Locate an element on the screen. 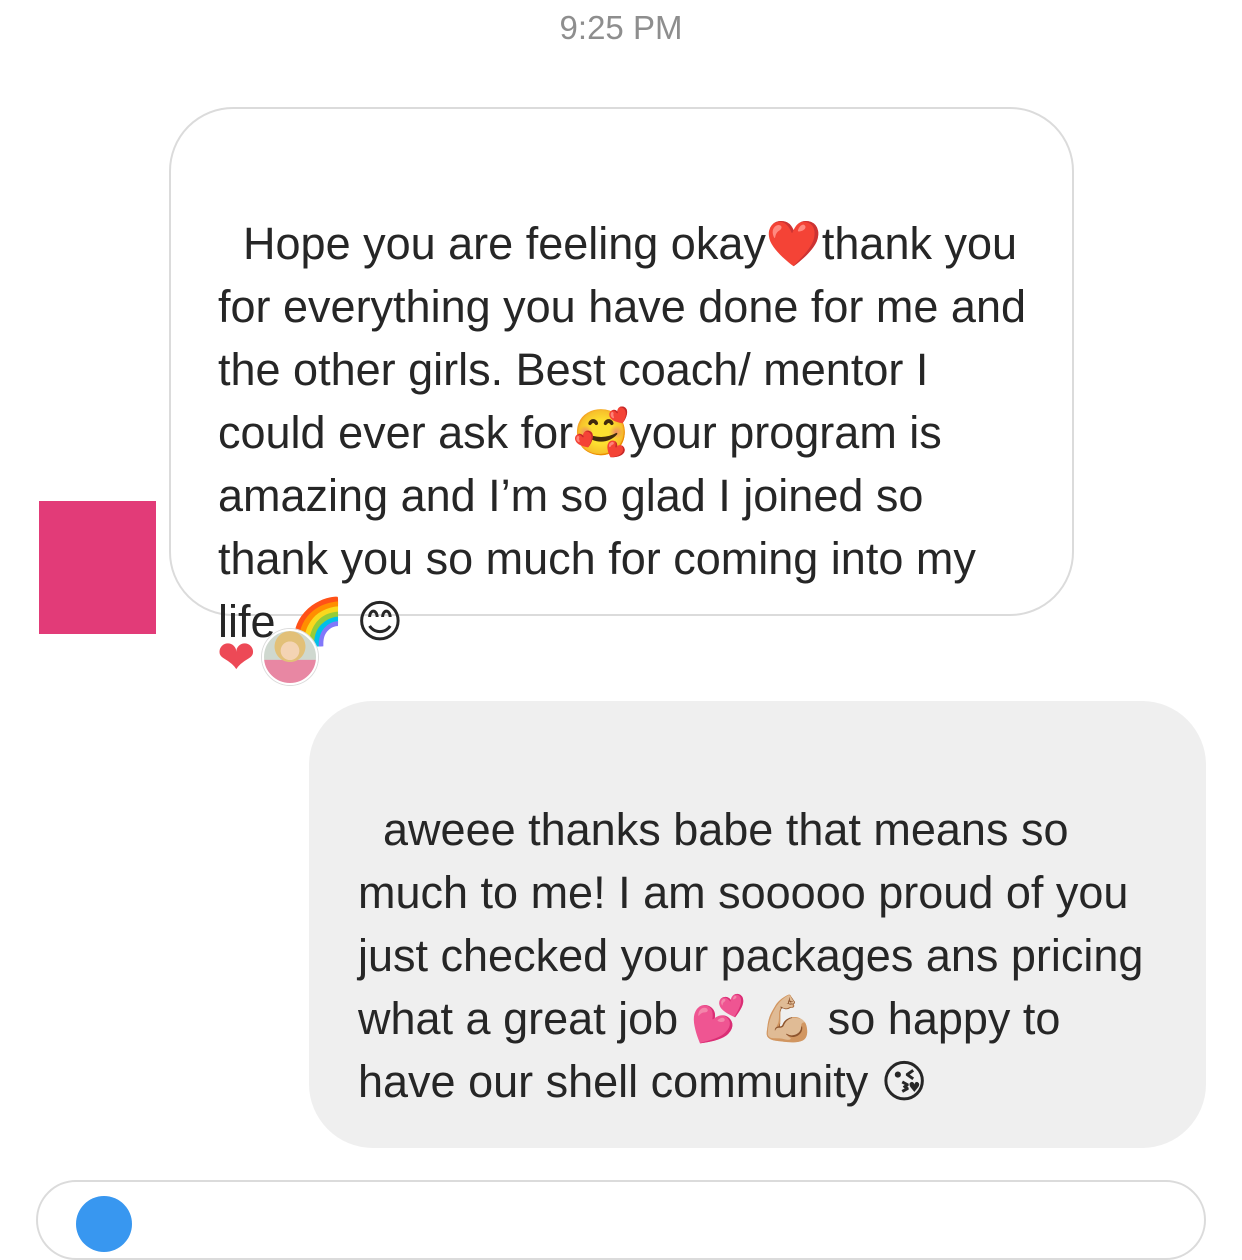 The height and width of the screenshot is (1260, 1242). sender-avatar-redacted is located at coordinates (97, 567).